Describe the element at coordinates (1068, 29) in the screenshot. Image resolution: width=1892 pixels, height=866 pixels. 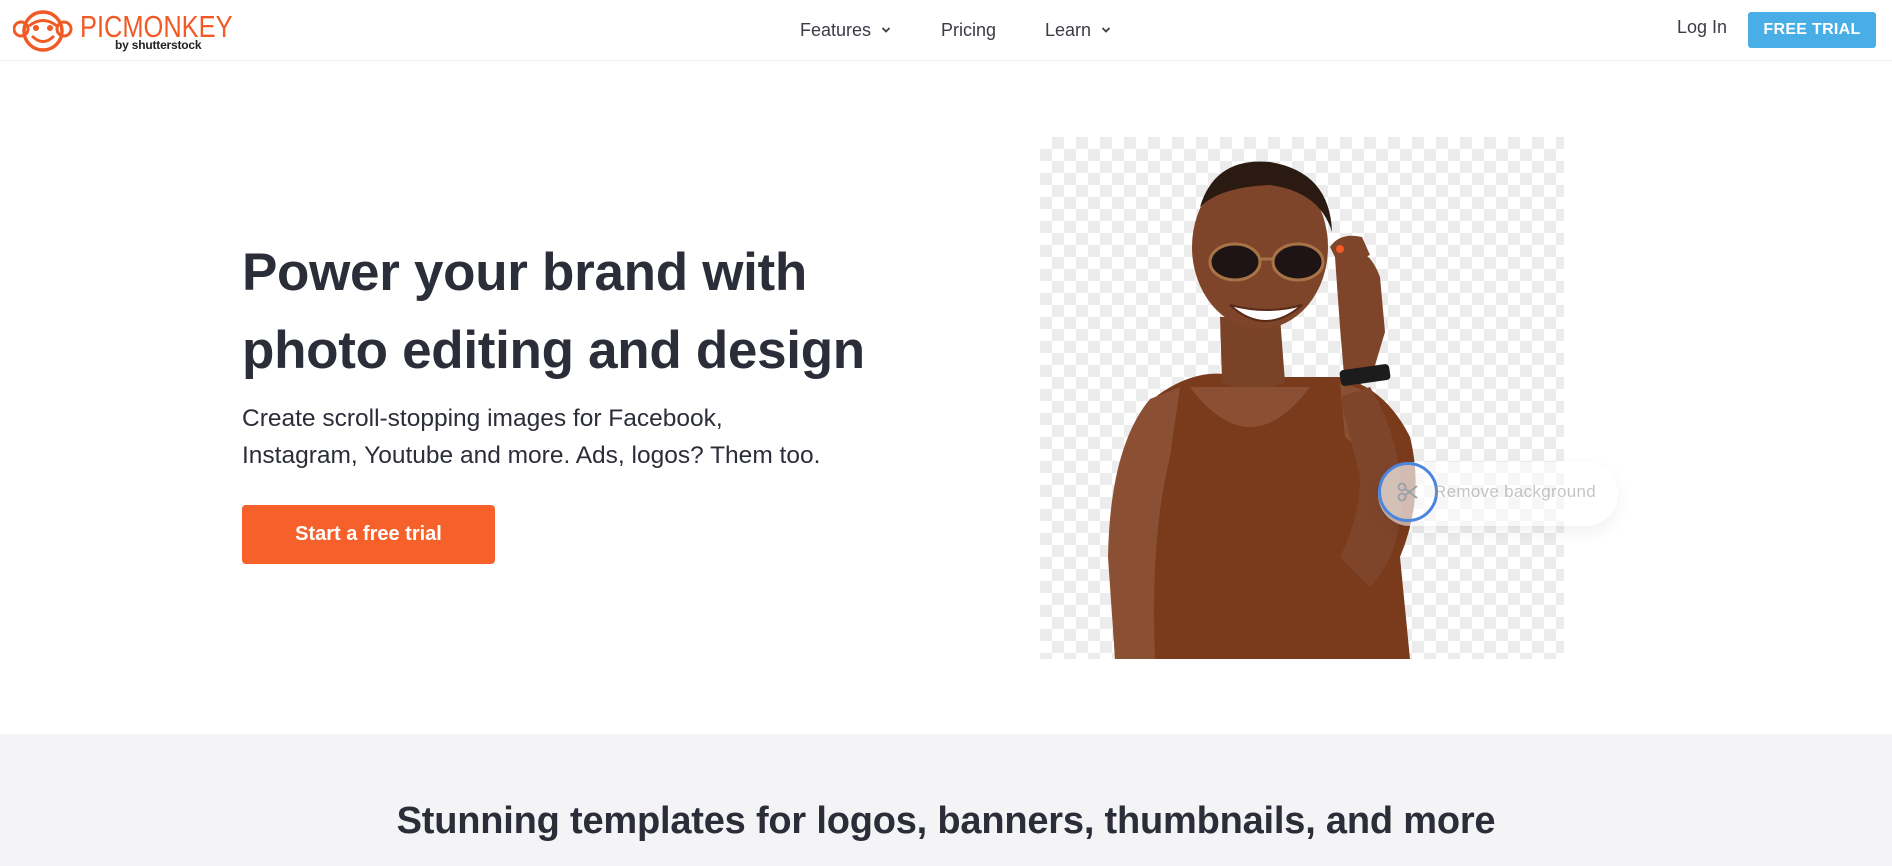
I see `nav-learn-label: Learn` at that location.